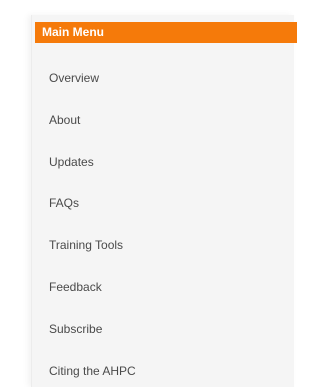 This screenshot has width=320, height=387. Describe the element at coordinates (92, 169) in the screenshot. I see `menu-item-updates: Updates` at that location.